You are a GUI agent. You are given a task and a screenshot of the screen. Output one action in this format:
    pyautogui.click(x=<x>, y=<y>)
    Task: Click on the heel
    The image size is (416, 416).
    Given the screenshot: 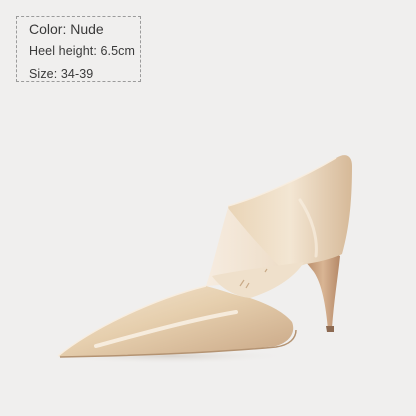 What is the action you would take?
    pyautogui.click(x=323, y=291)
    